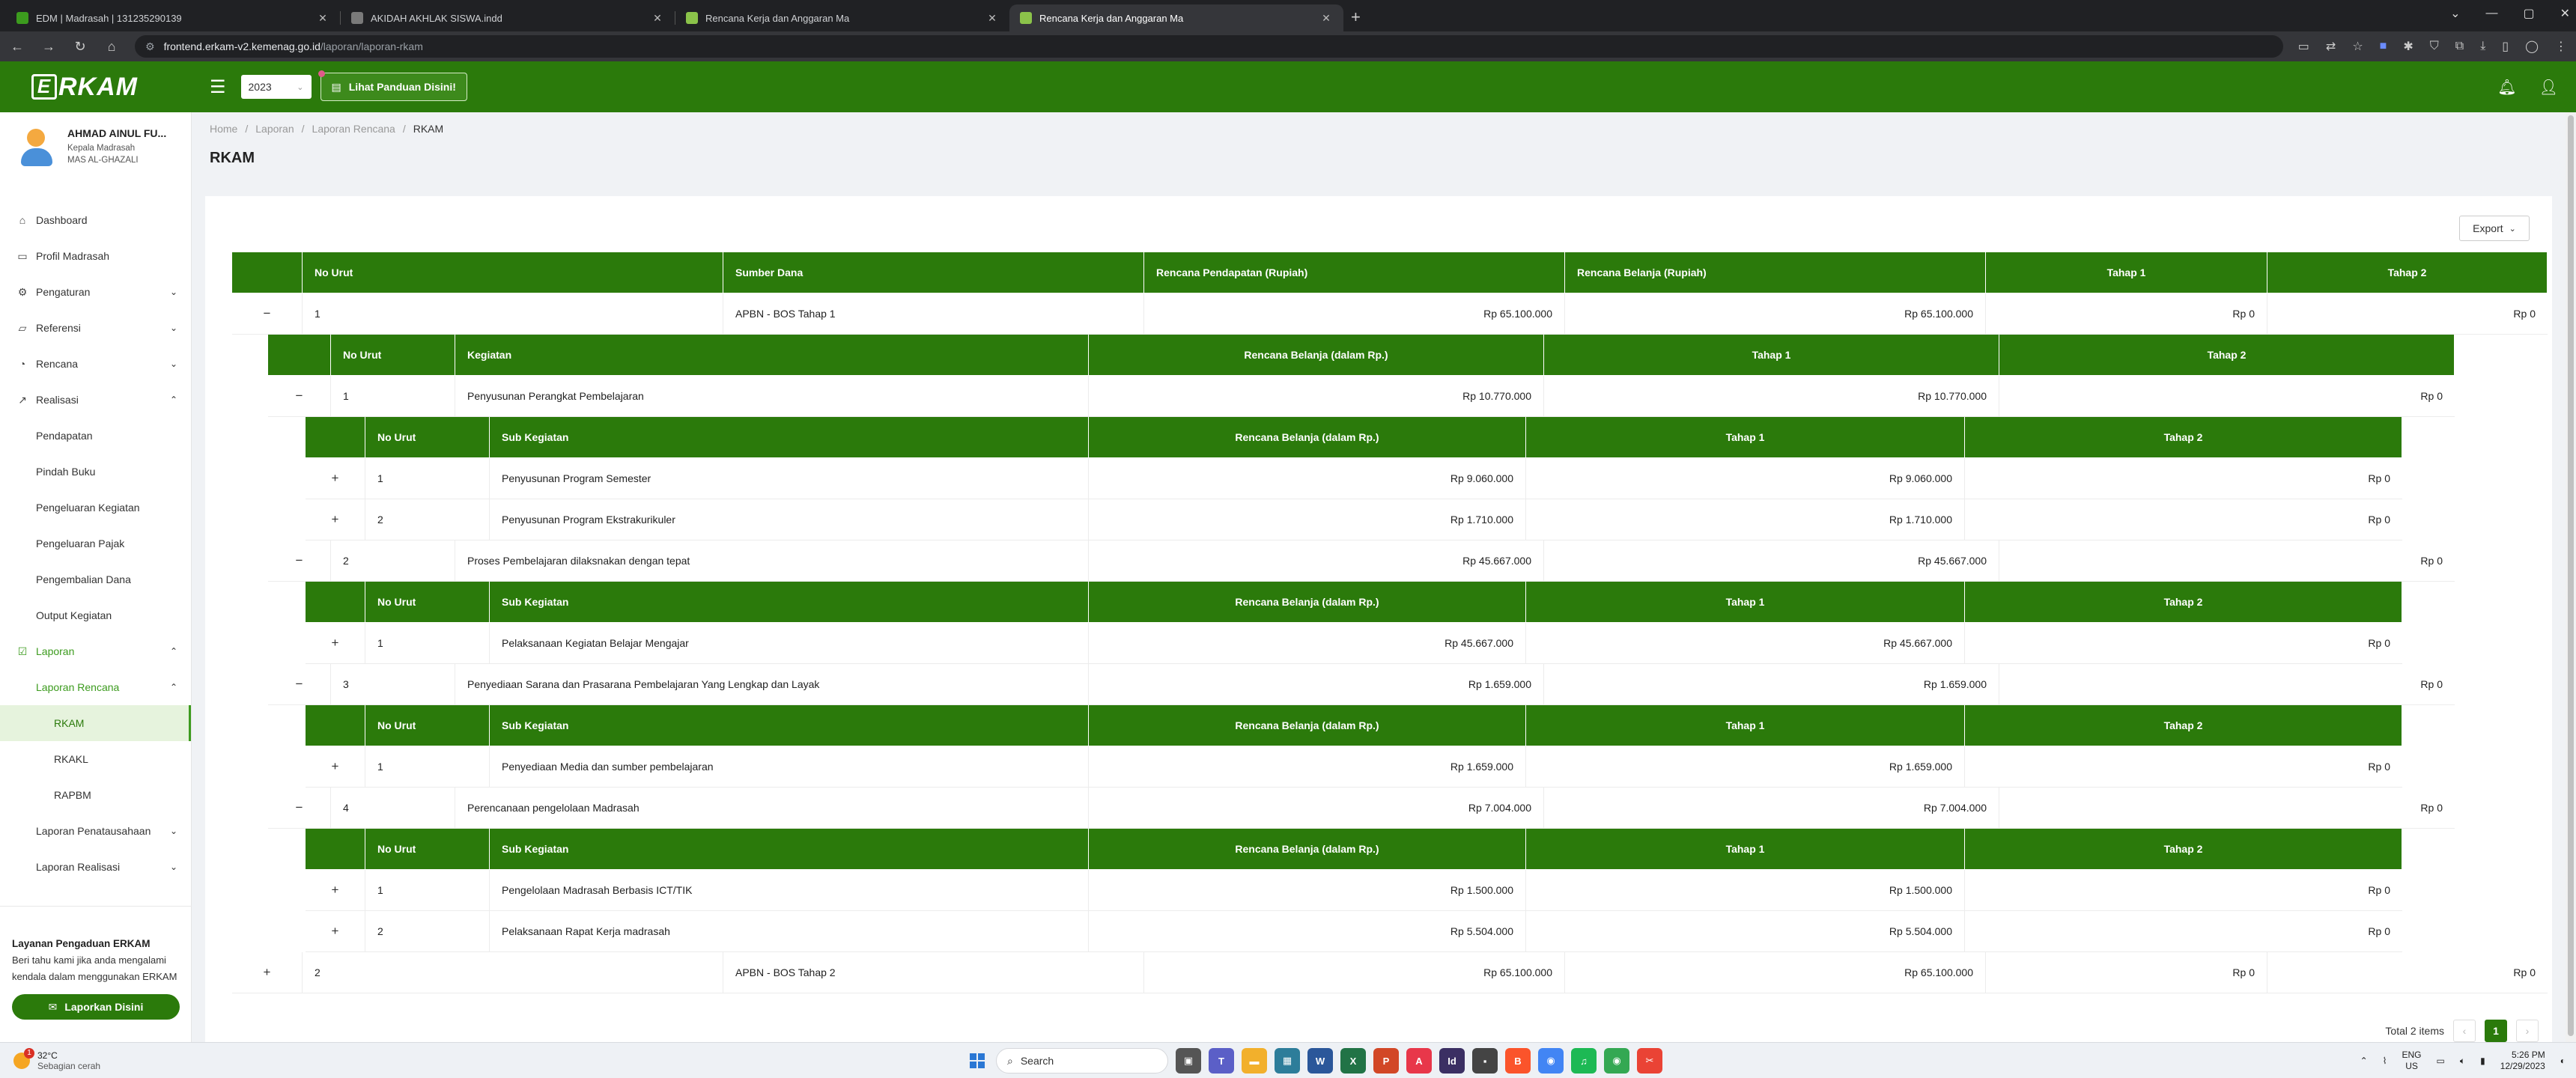 This screenshot has height=1078, width=2576. What do you see at coordinates (2364, 1061) in the screenshot?
I see `tray-chevron-icon: ⌃` at bounding box center [2364, 1061].